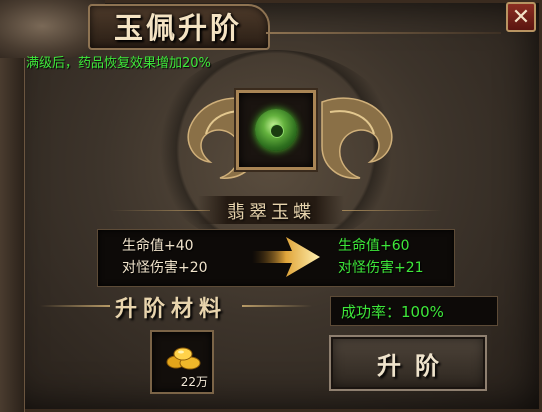 The width and height of the screenshot is (542, 412). Describe the element at coordinates (160, 210) in the screenshot. I see `name-divider-left` at that location.